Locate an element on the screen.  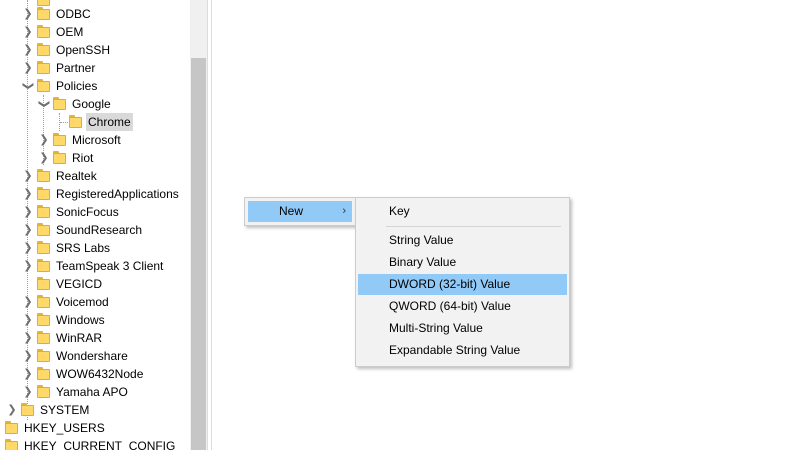
tree-item-label: Wondershare is located at coordinates (92, 356).